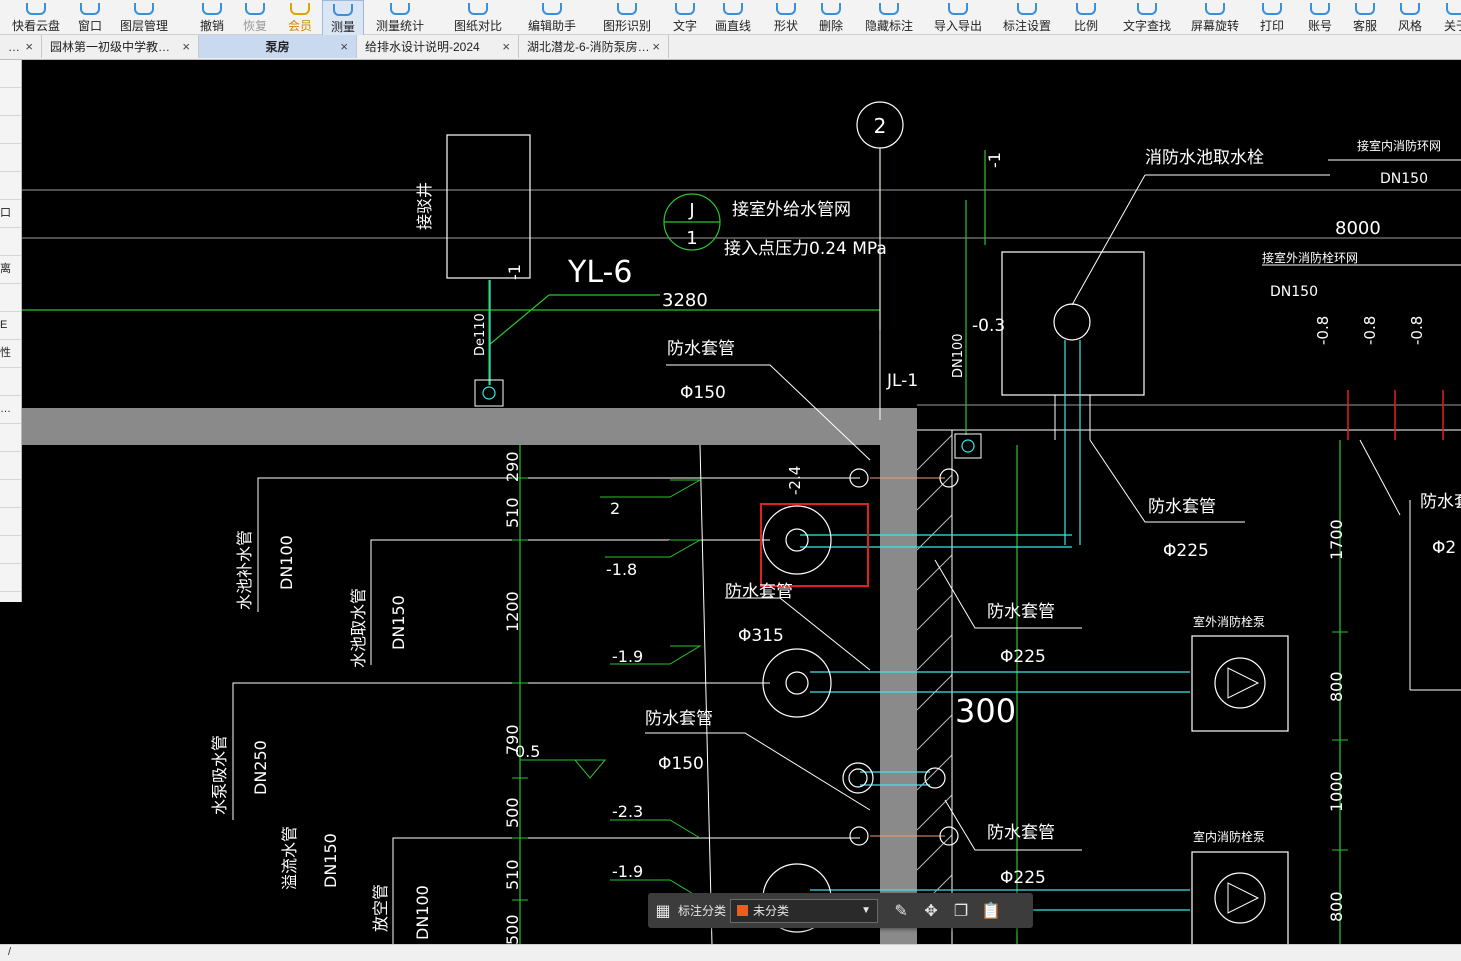 The width and height of the screenshot is (1461, 961). I want to click on drawing-label: -0.3, so click(988, 326).